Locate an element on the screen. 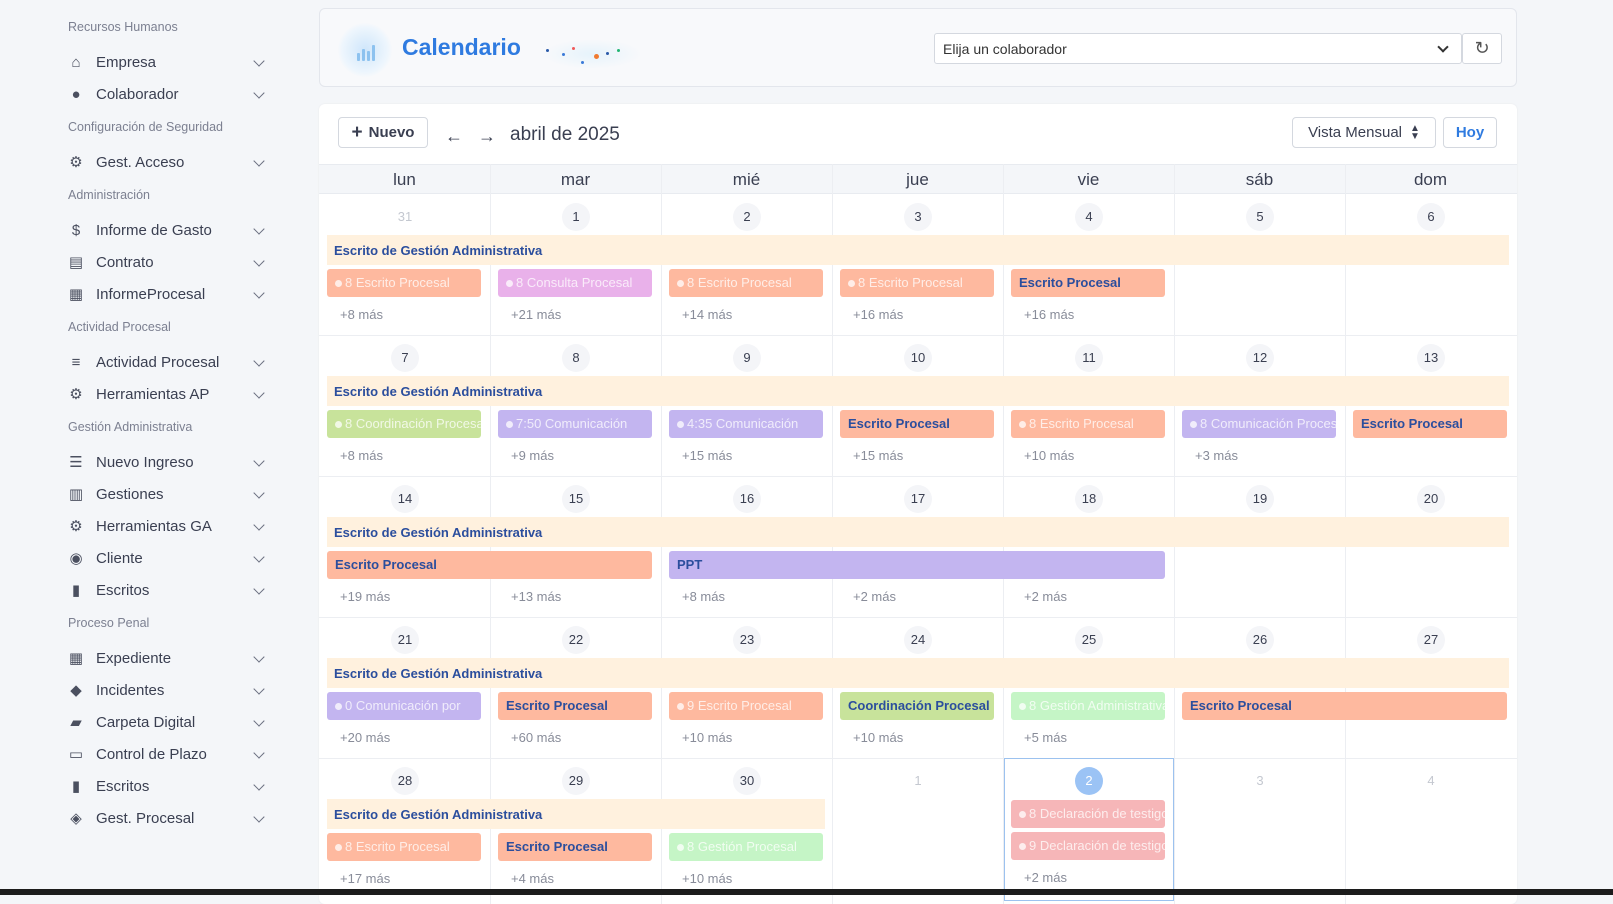 This screenshot has height=904, width=1613. day-number: 27 is located at coordinates (1431, 640).